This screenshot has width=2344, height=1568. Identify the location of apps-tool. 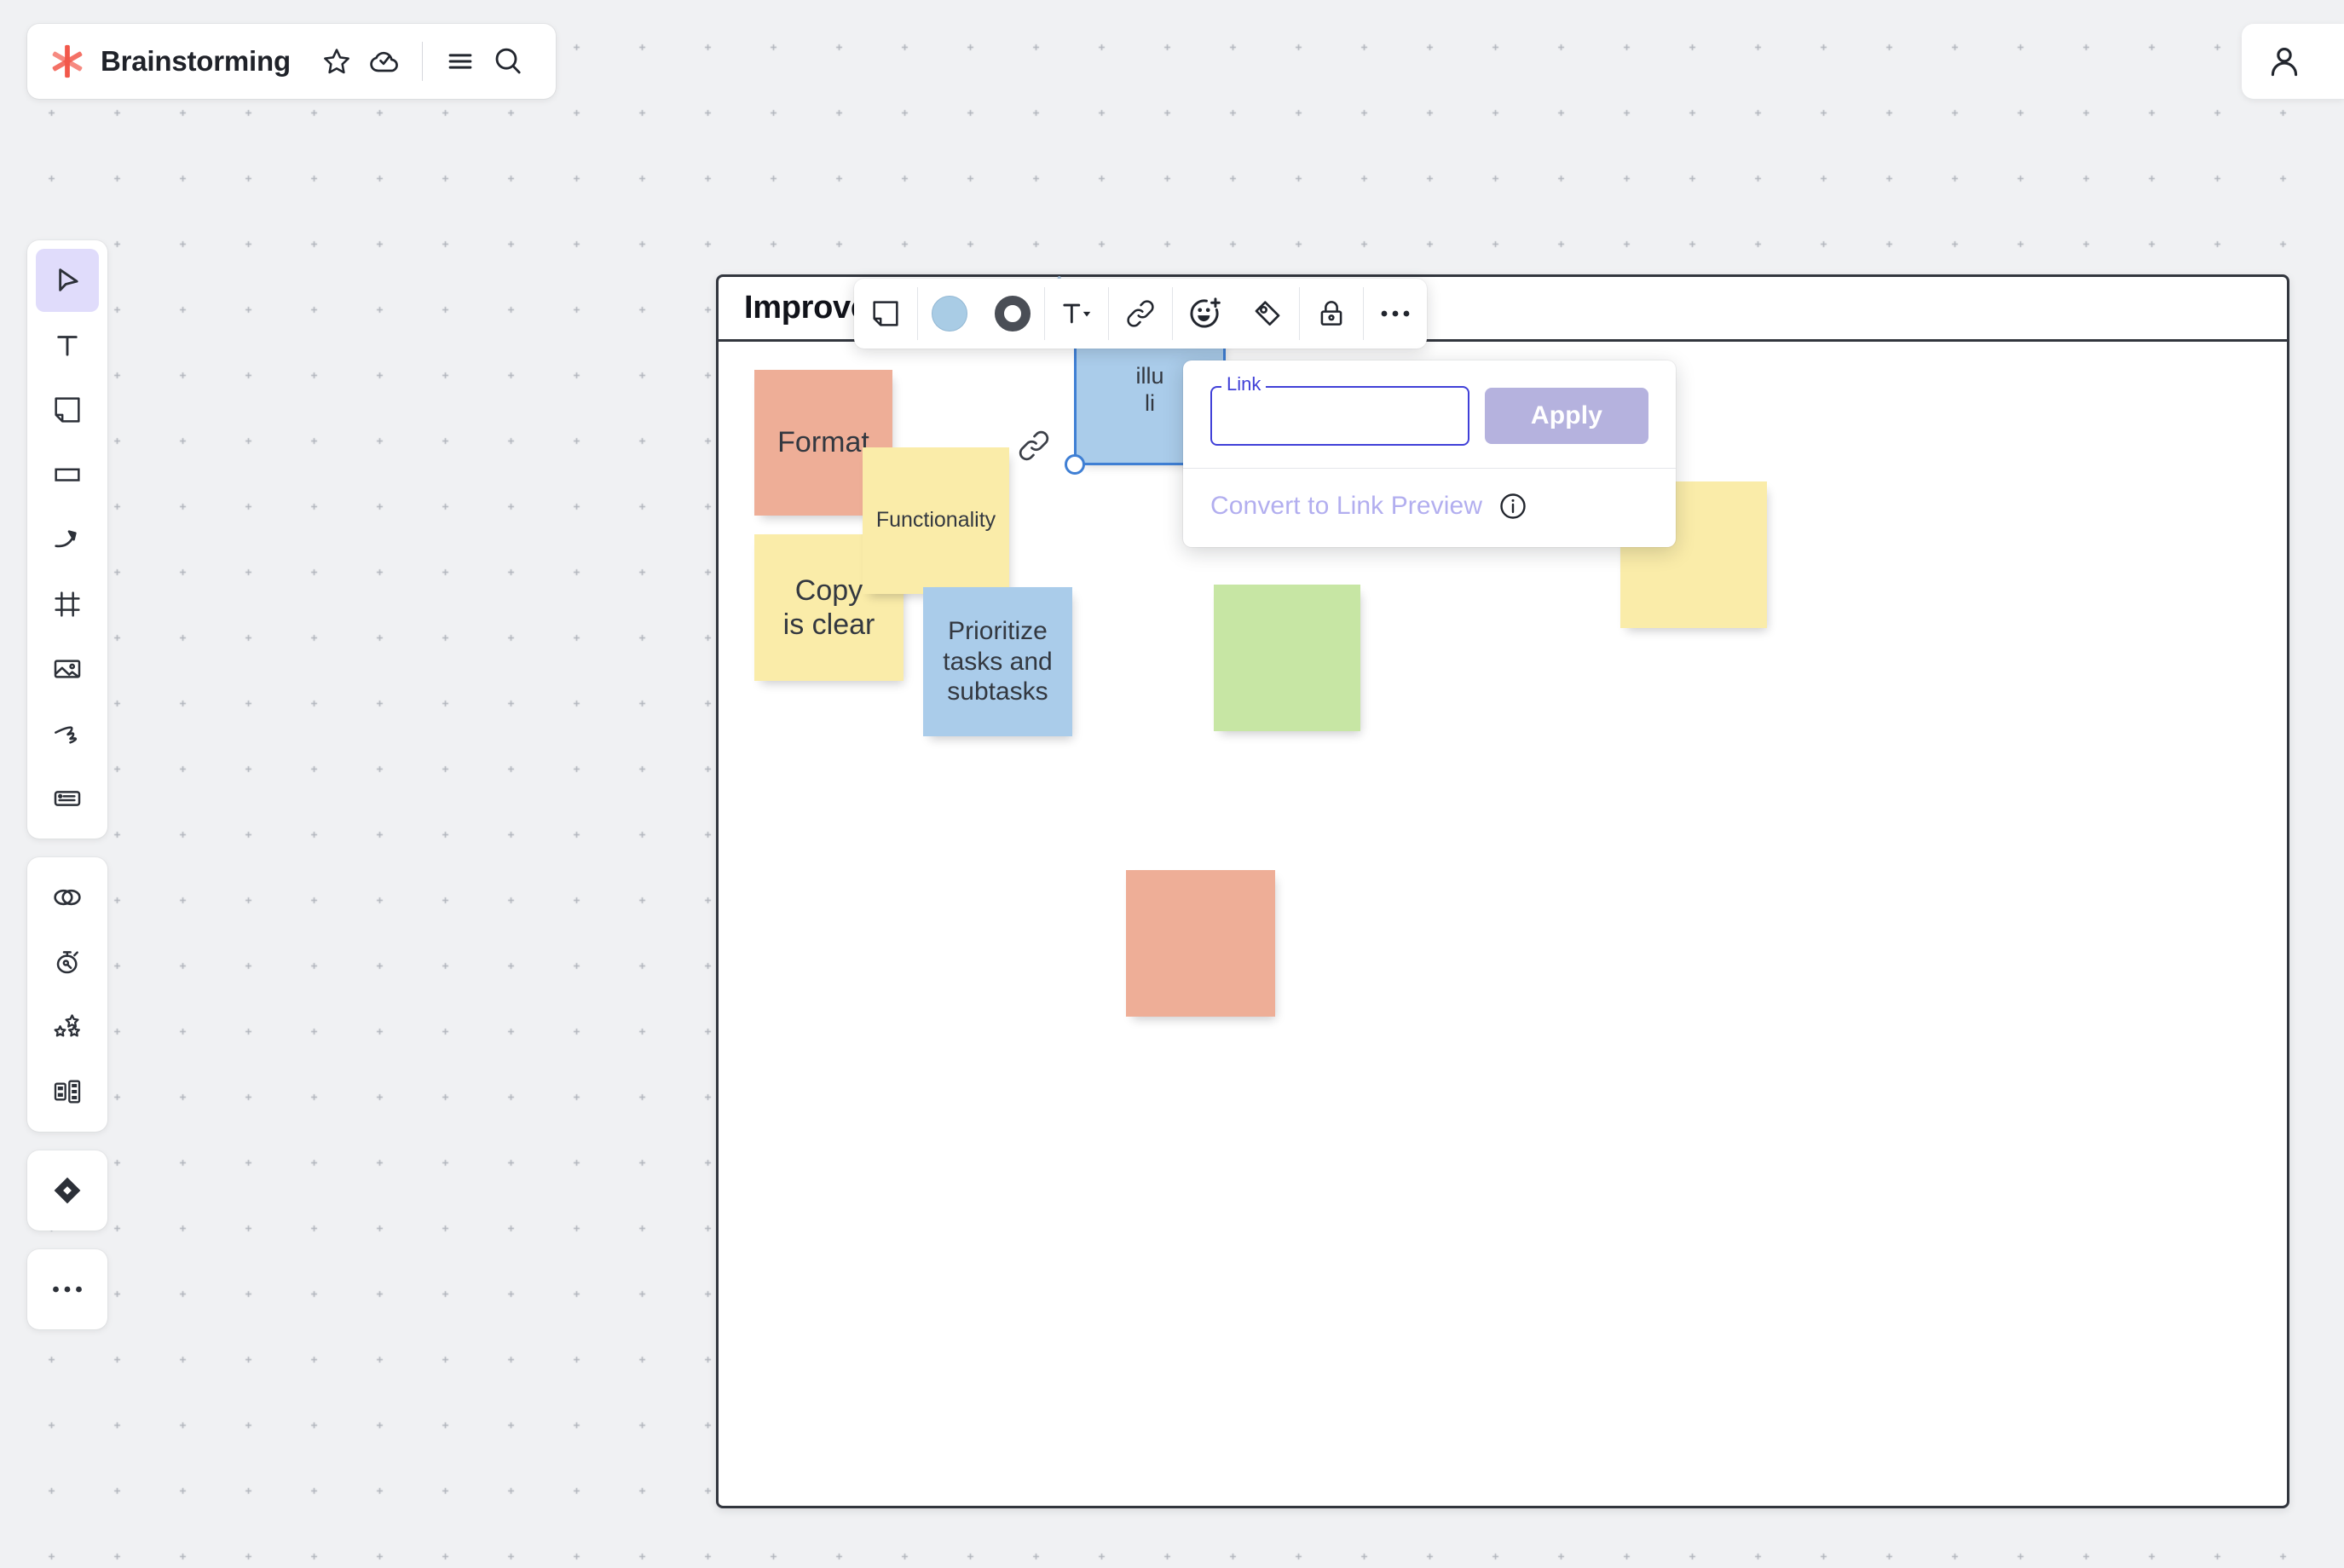
(67, 1190).